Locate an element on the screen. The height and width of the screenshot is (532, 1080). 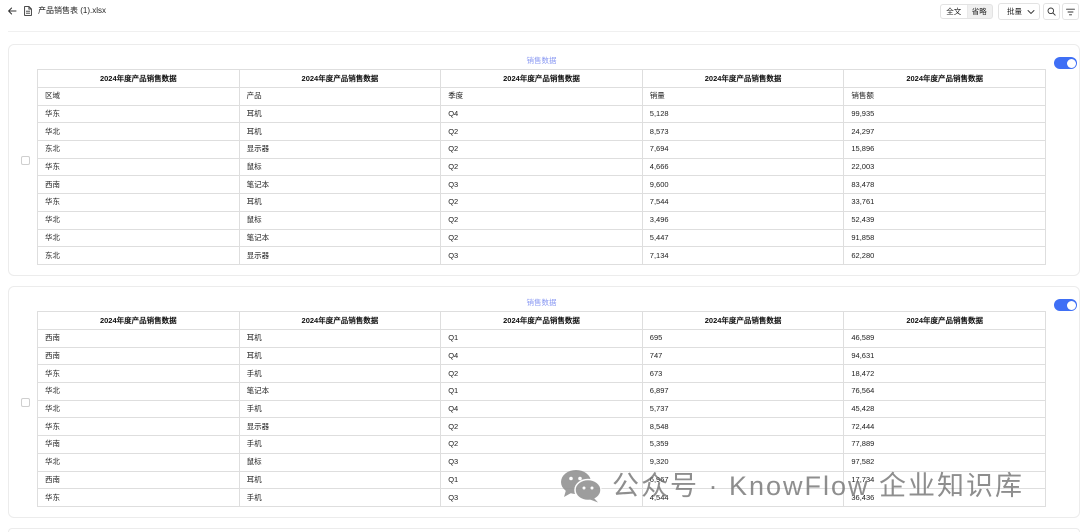
table-cell: 6,897 is located at coordinates (743, 391).